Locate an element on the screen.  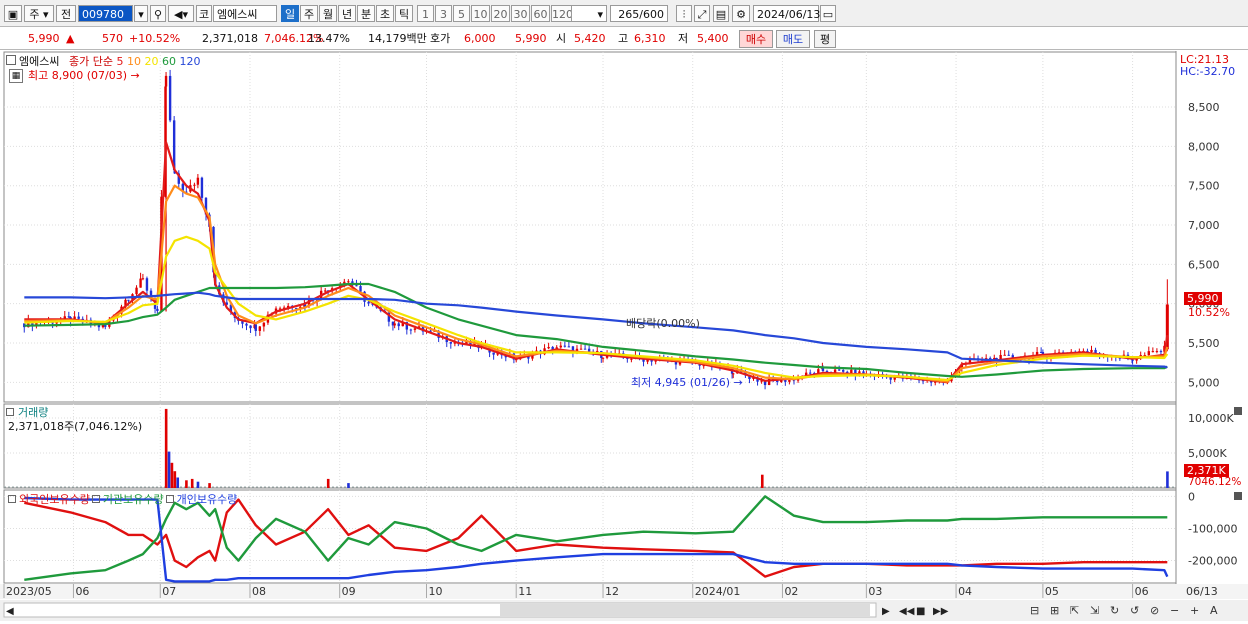
sell-button: 매도 is located at coordinates (793, 39).